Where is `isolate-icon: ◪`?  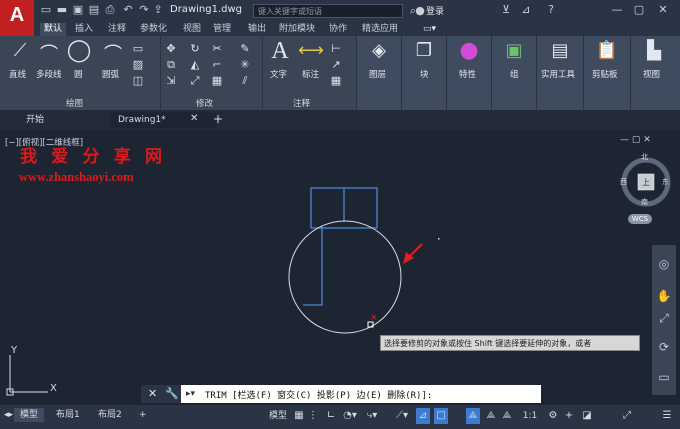 isolate-icon: ◪ is located at coordinates (587, 416).